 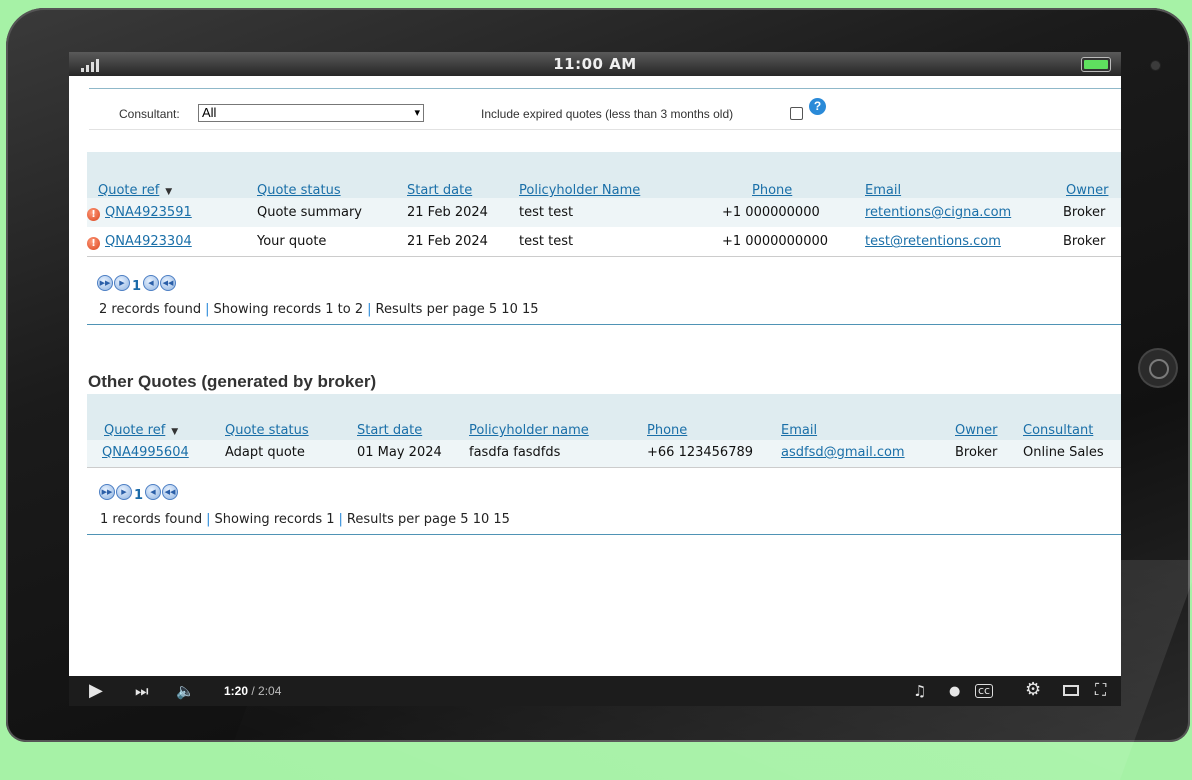 What do you see at coordinates (288, 309) in the screenshot?
I see `showing-records: Showing records 1 to 2` at bounding box center [288, 309].